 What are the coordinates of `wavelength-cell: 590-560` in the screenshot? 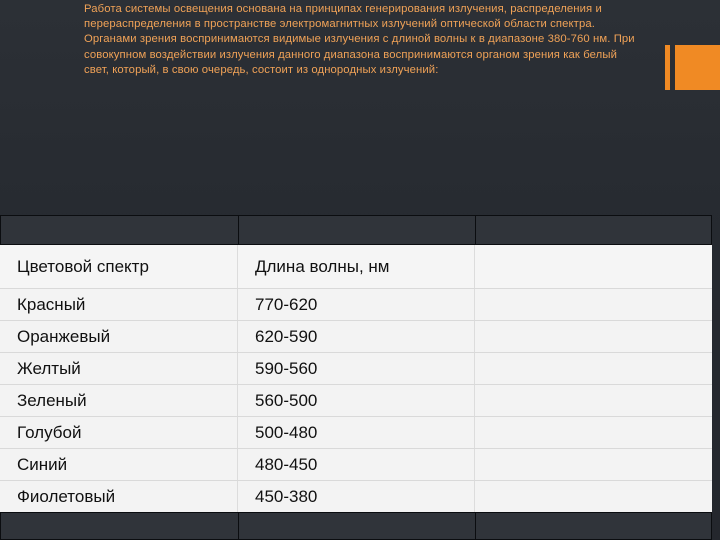 It's located at (356, 368).